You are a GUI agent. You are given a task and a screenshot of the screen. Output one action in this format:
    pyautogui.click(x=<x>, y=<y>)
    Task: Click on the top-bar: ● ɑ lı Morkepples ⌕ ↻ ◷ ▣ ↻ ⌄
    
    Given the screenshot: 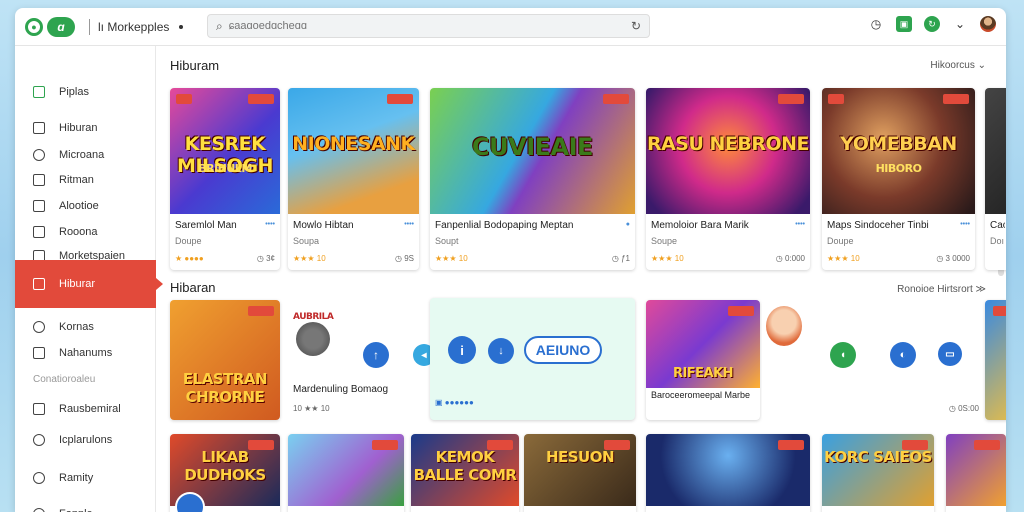 What is the action you would take?
    pyautogui.click(x=510, y=27)
    